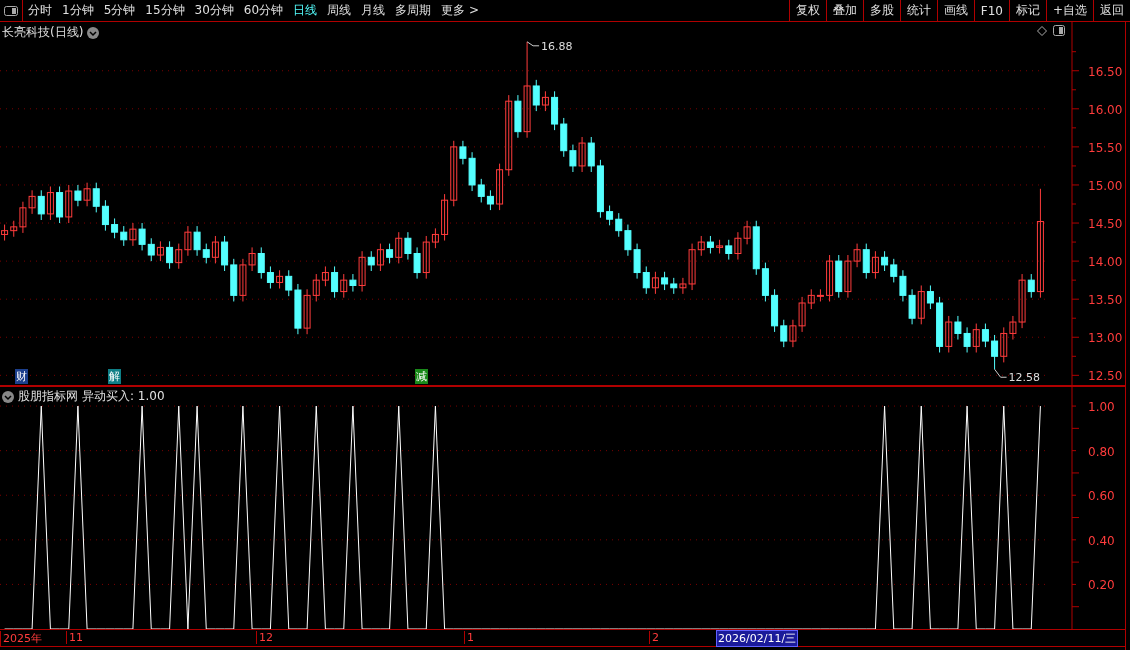 The width and height of the screenshot is (1130, 650). Describe the element at coordinates (1105, 147) in the screenshot. I see `axis-label: 15.50` at that location.